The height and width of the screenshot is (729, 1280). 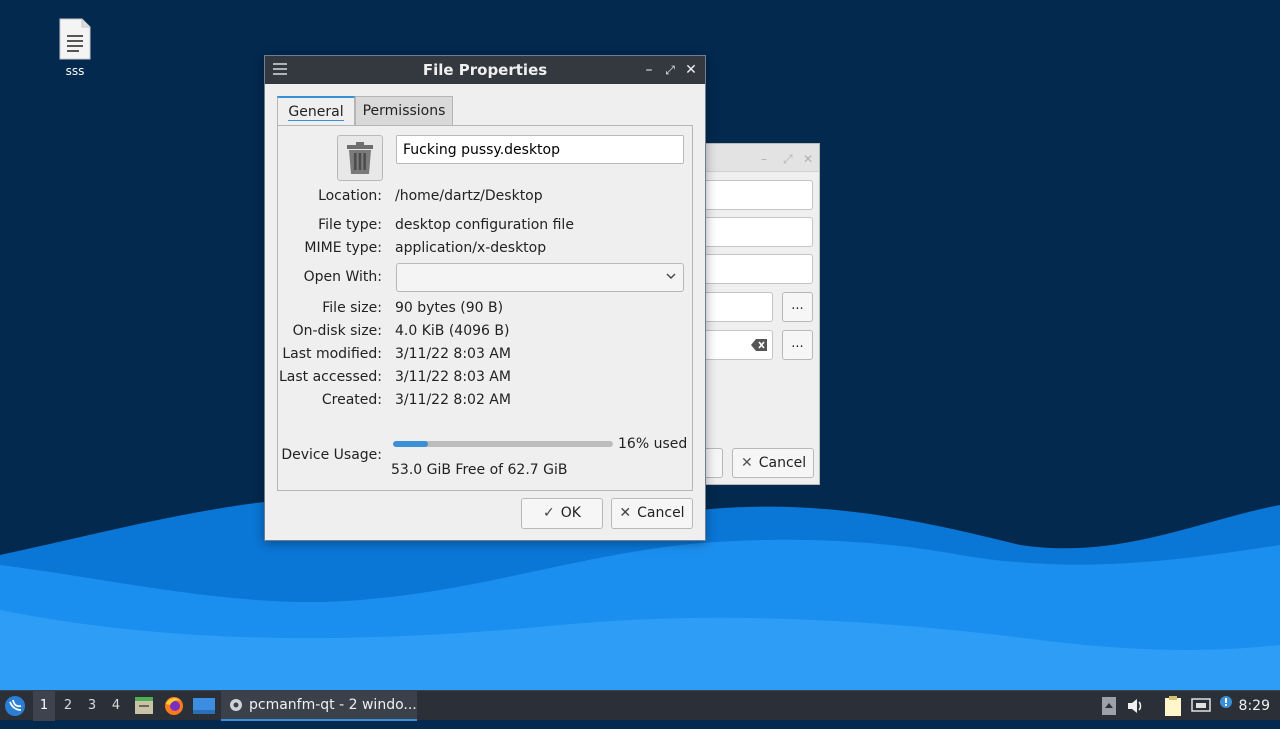 I want to click on firefox-launcher, so click(x=174, y=706).